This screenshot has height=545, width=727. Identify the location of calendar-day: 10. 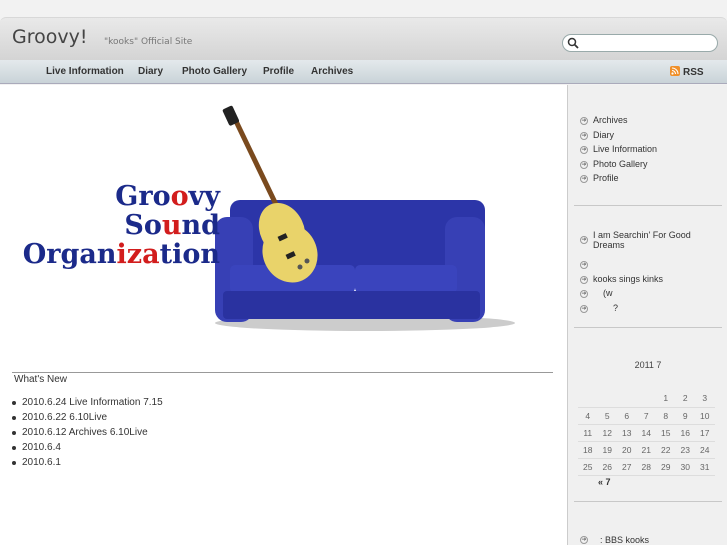
(705, 416).